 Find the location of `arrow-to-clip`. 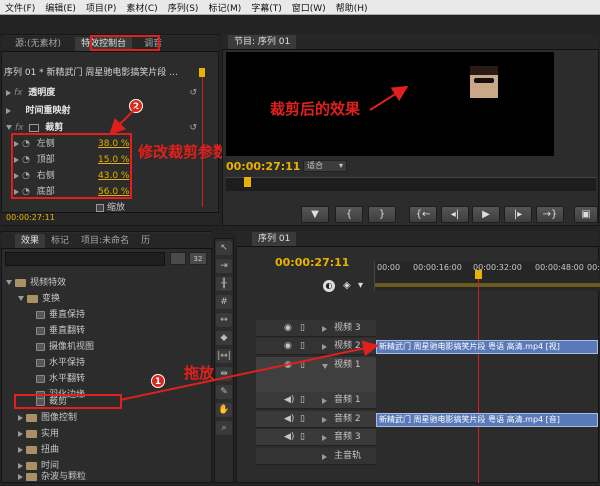

arrow-to-clip is located at coordinates (249, 370).